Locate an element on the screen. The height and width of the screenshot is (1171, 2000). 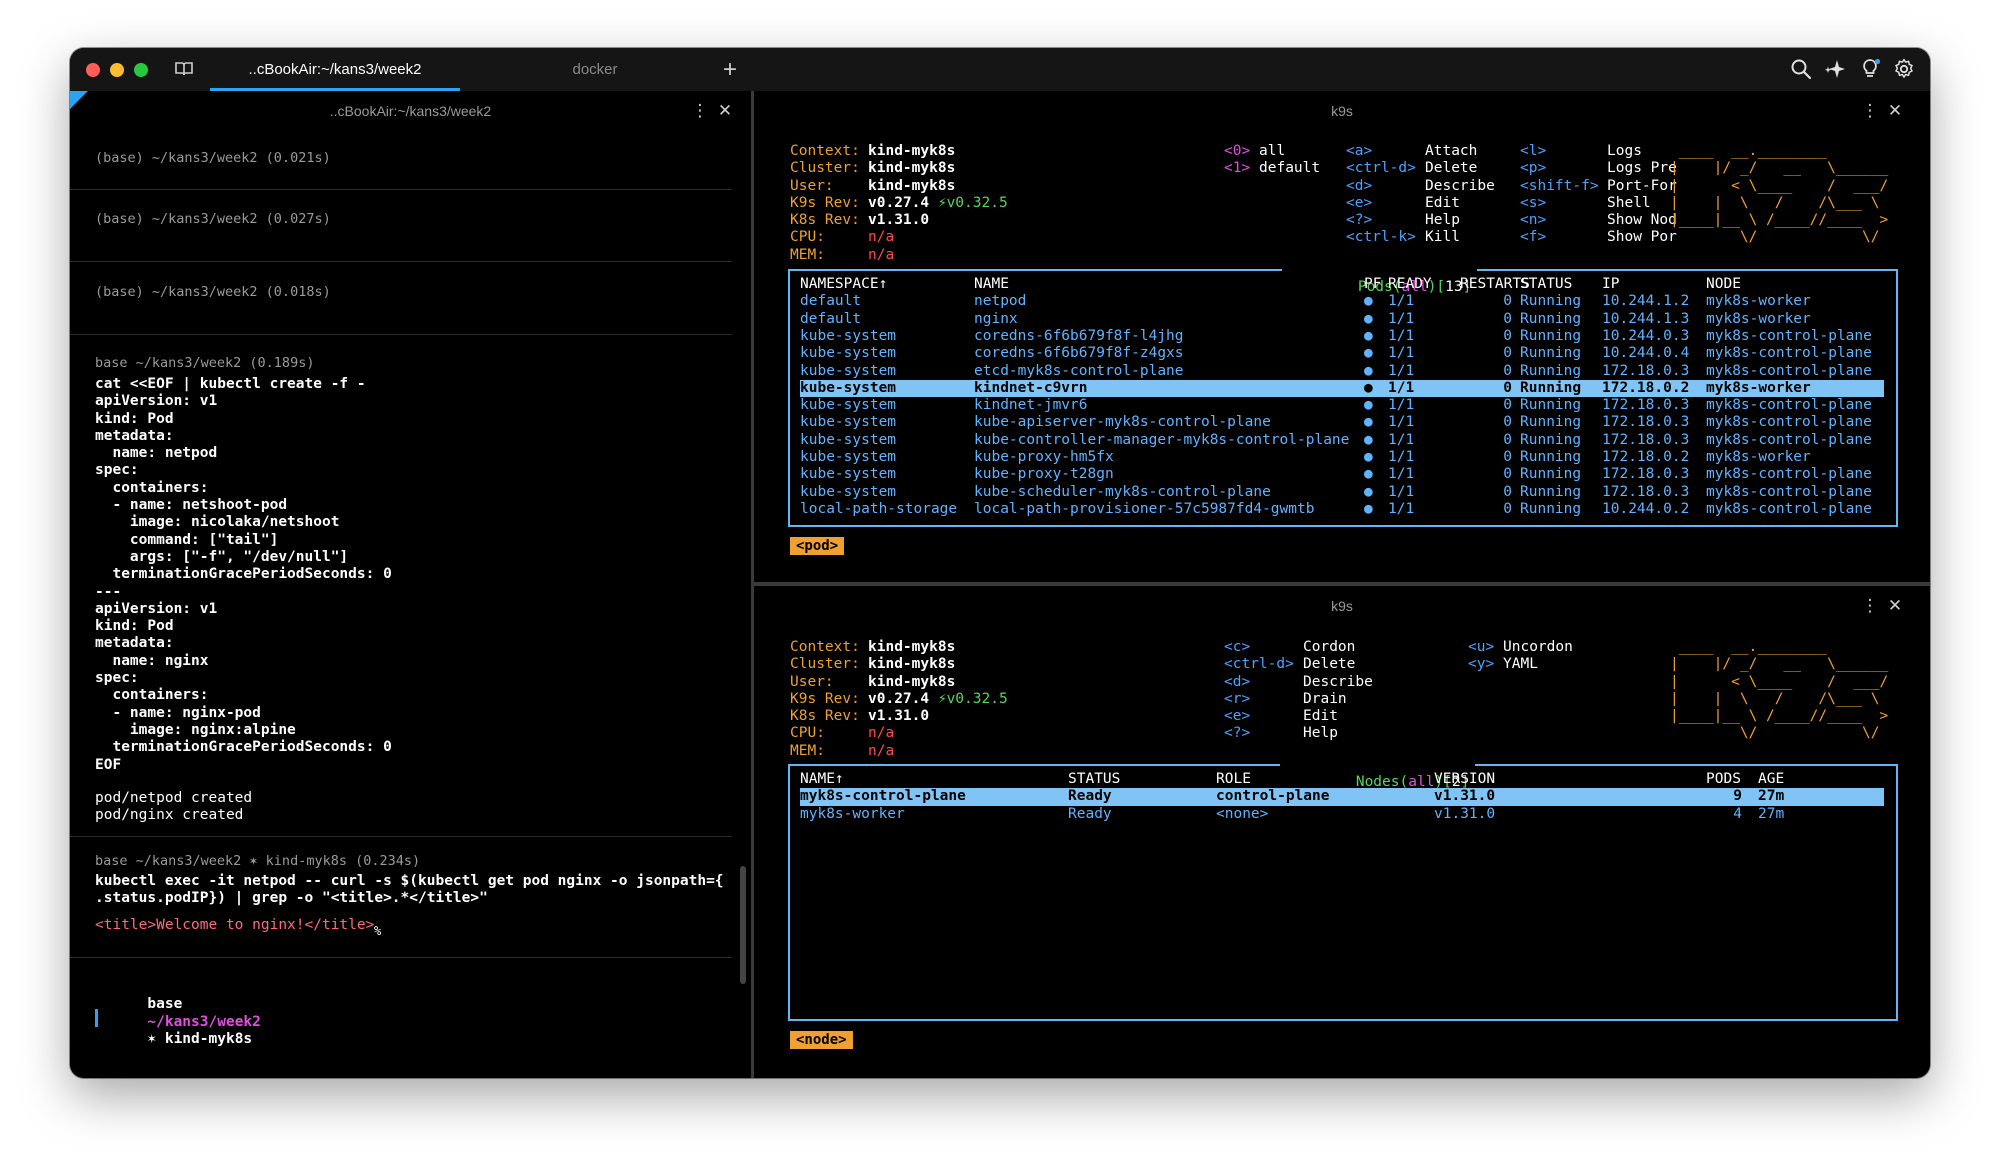
table-cell: Running is located at coordinates (1551, 387).